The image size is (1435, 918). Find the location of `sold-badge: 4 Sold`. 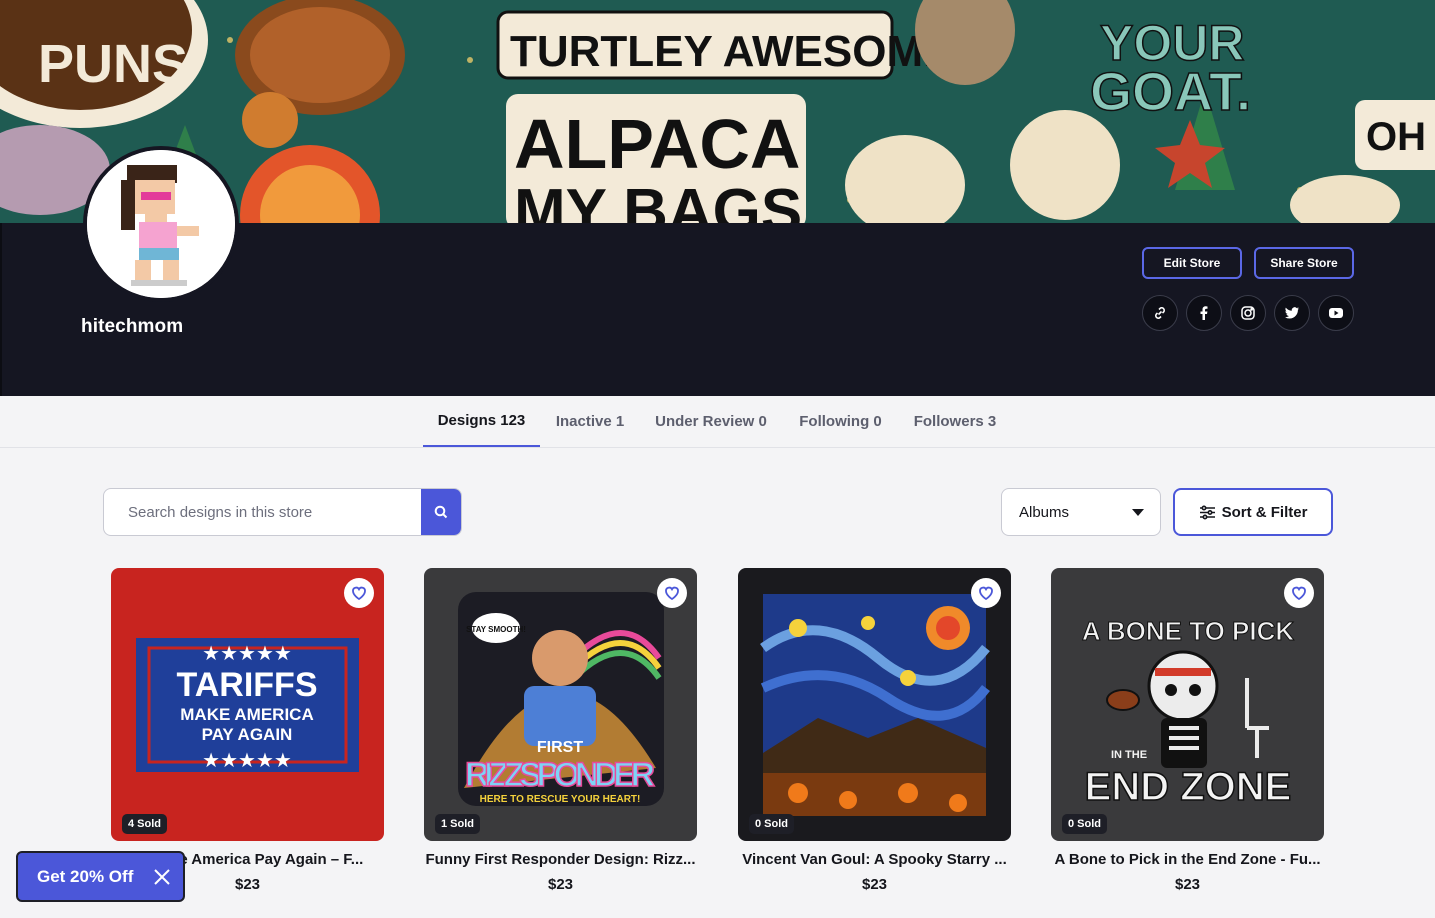

sold-badge: 4 Sold is located at coordinates (145, 824).